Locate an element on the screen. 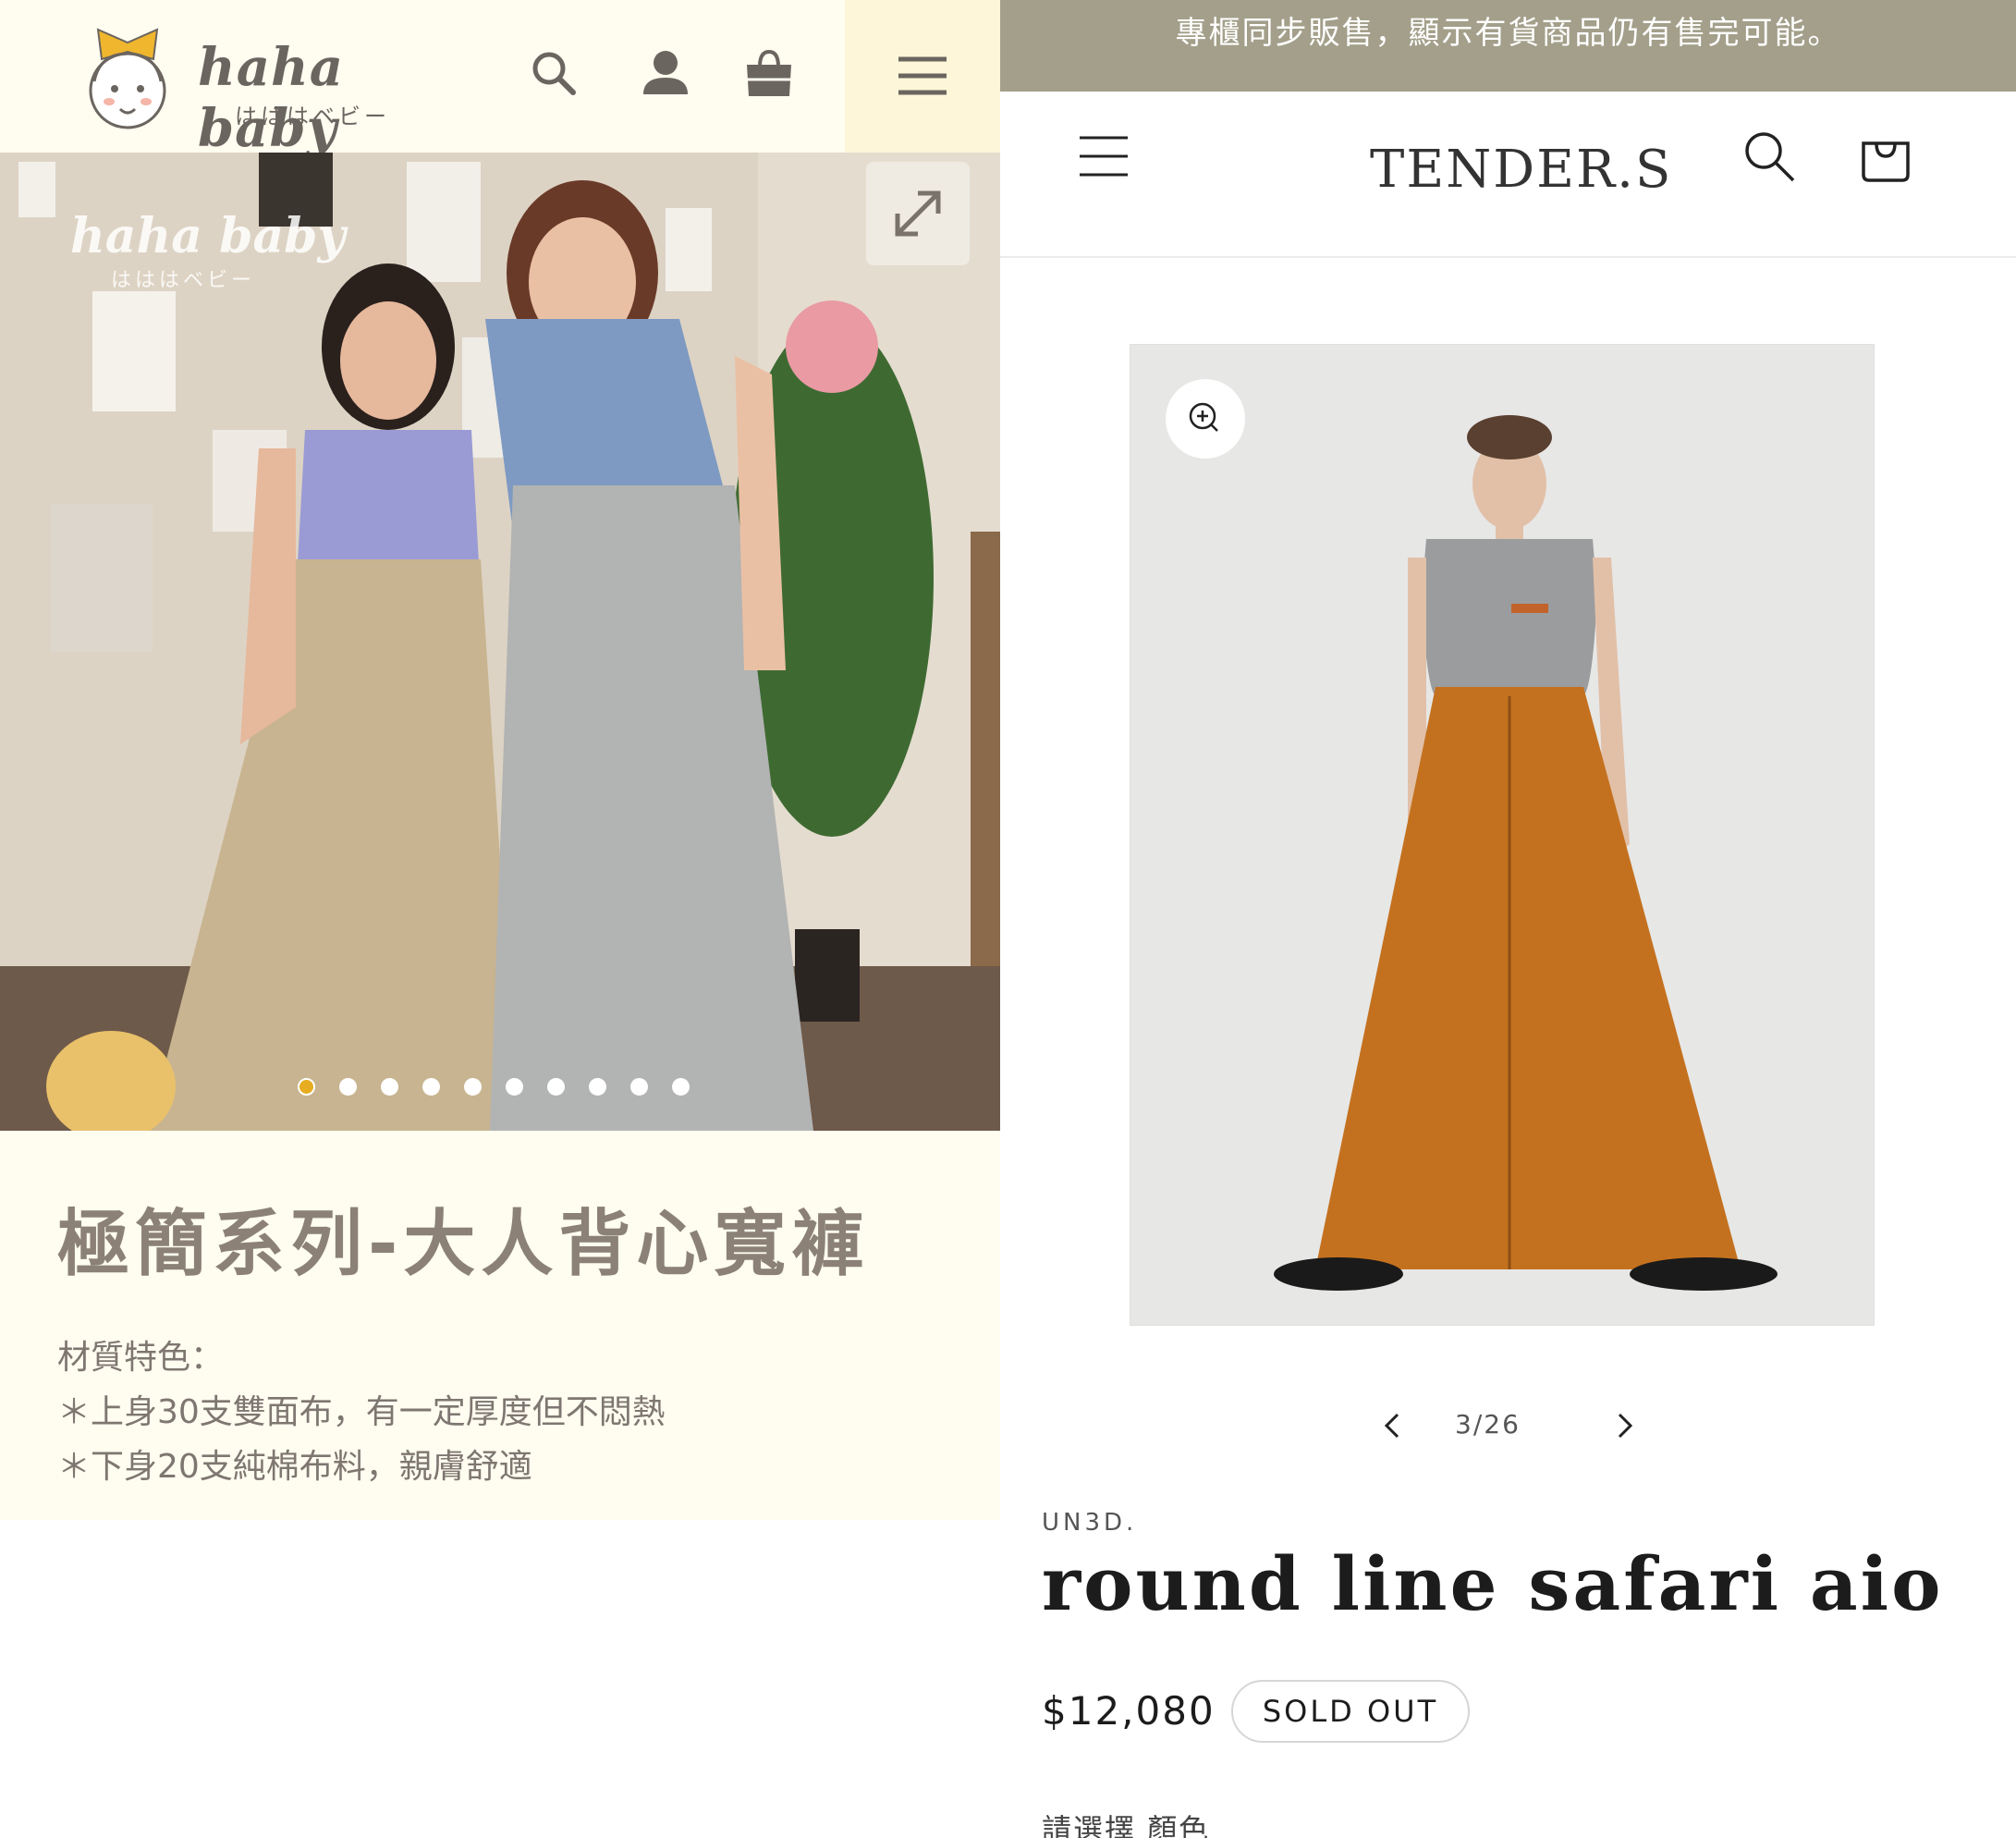 This screenshot has width=2016, height=1838. color-option-label: 請選擇 顏色 is located at coordinates (1126, 1825).